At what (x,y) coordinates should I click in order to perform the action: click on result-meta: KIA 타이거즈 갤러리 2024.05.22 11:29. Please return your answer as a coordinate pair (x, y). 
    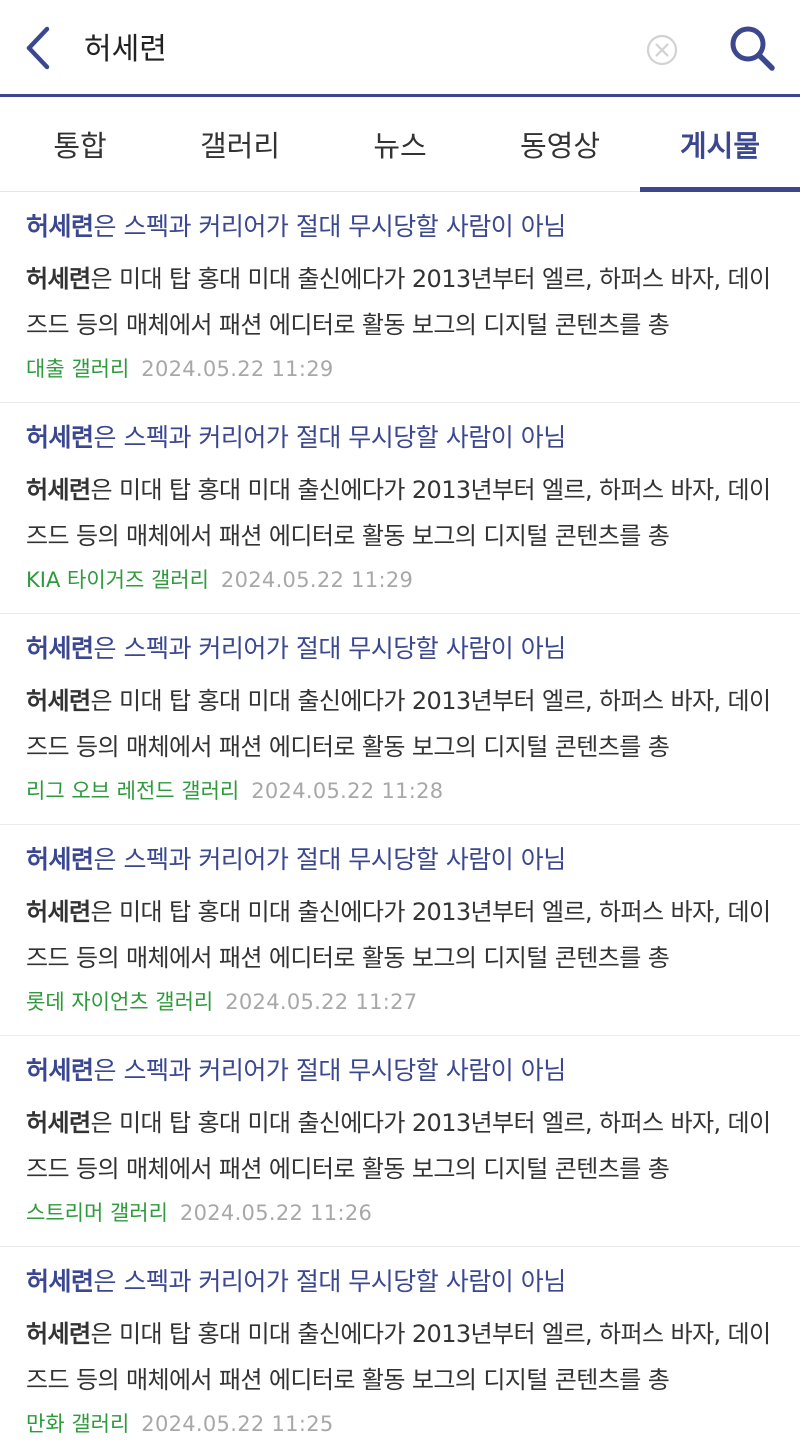
    Looking at the image, I should click on (400, 580).